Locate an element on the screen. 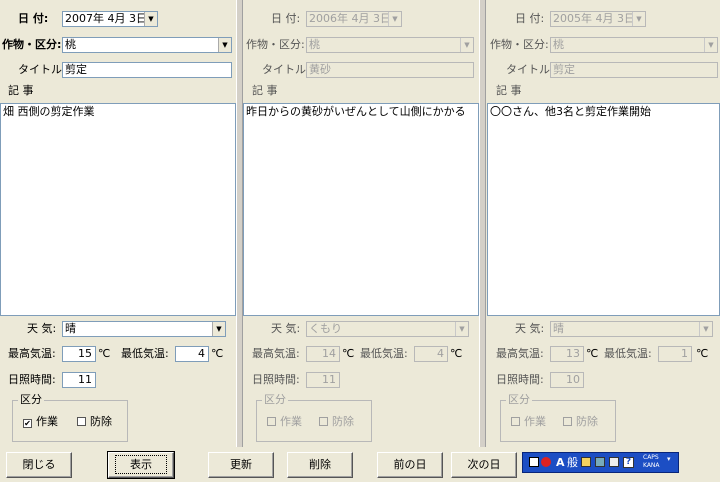  help-icon: ? is located at coordinates (628, 462).